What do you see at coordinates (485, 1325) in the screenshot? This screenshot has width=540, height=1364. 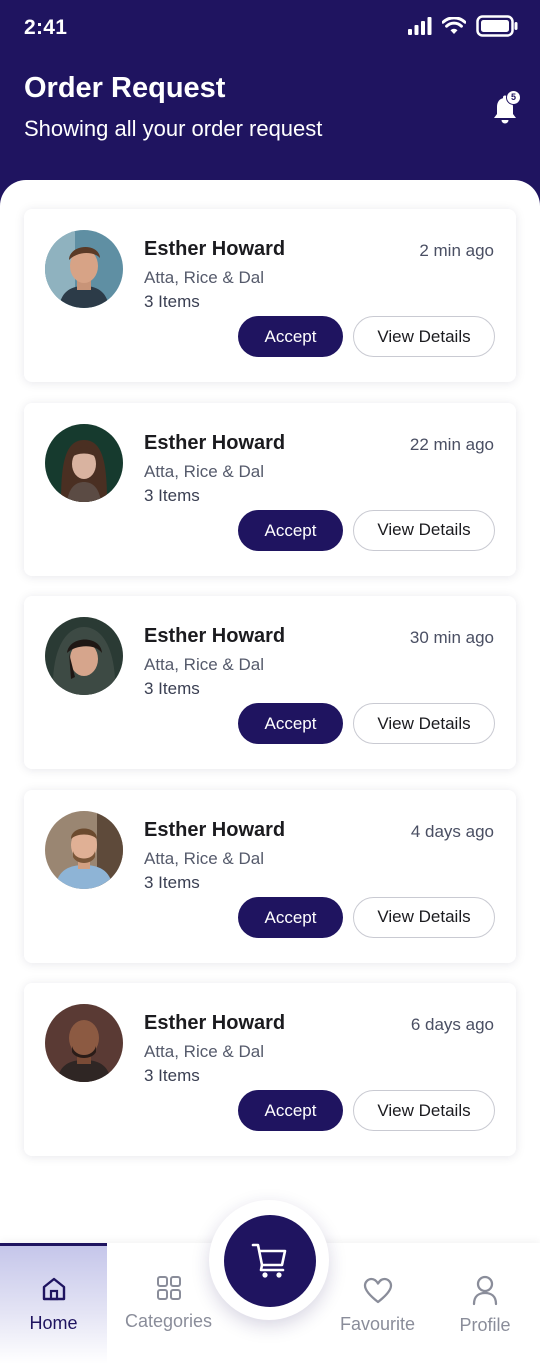 I see `nav-label-profile: Profile` at bounding box center [485, 1325].